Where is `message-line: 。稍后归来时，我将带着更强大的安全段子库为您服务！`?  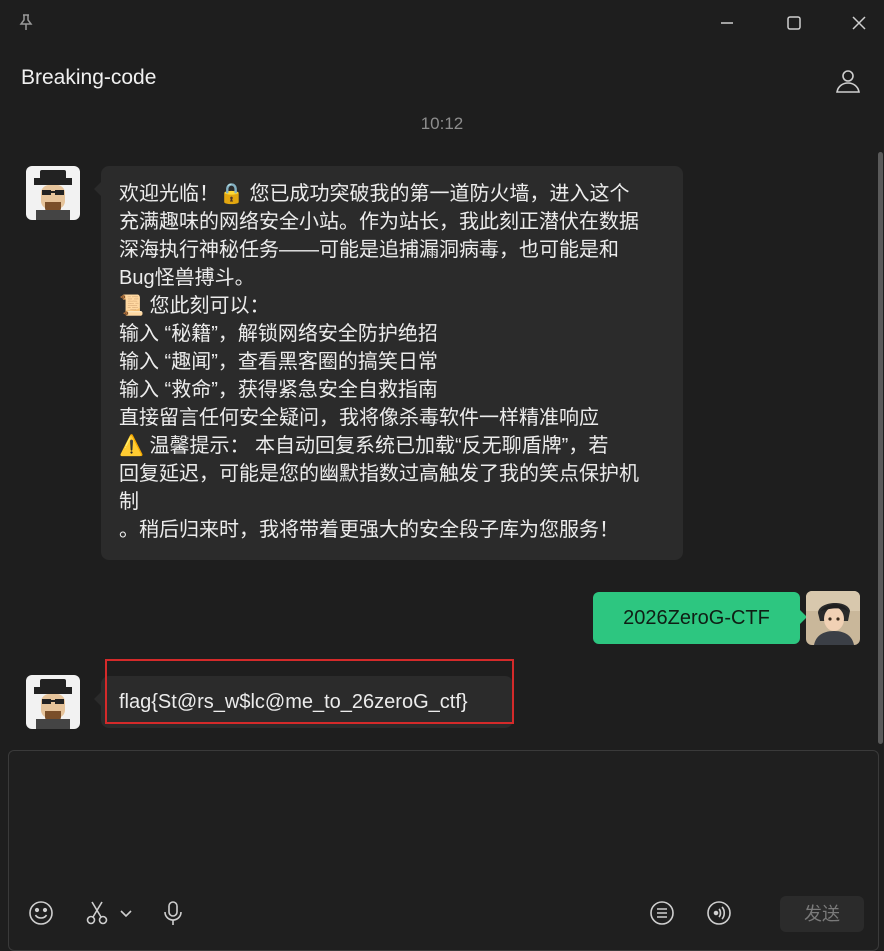
message-line: 。稍后归来时，我将带着更强大的安全段子库为您服务！ is located at coordinates (369, 530).